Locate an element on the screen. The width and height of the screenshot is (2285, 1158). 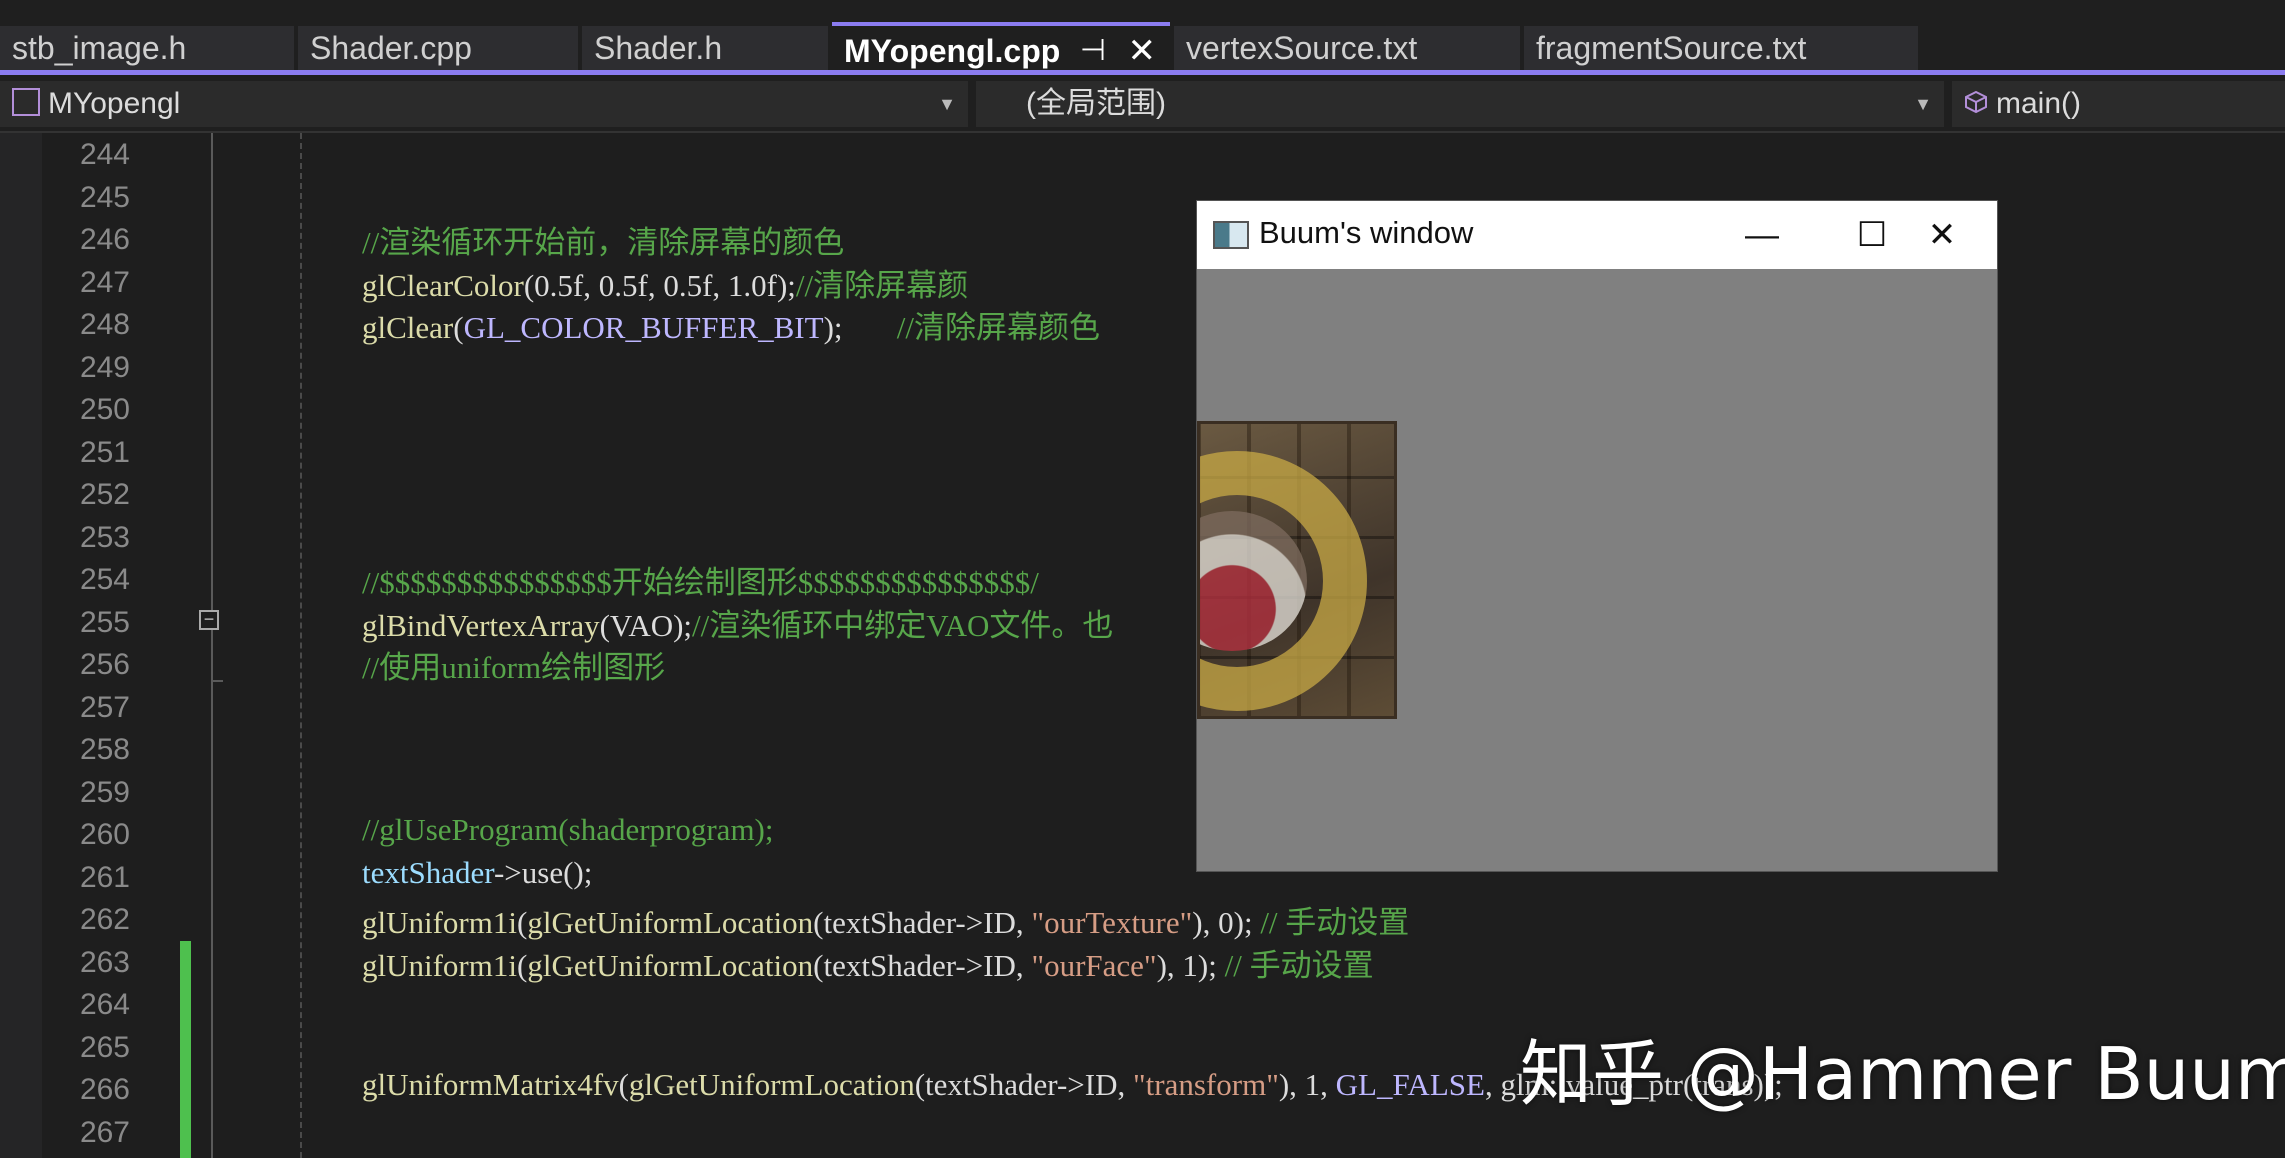
line-number: 258 is located at coordinates (90, 750).